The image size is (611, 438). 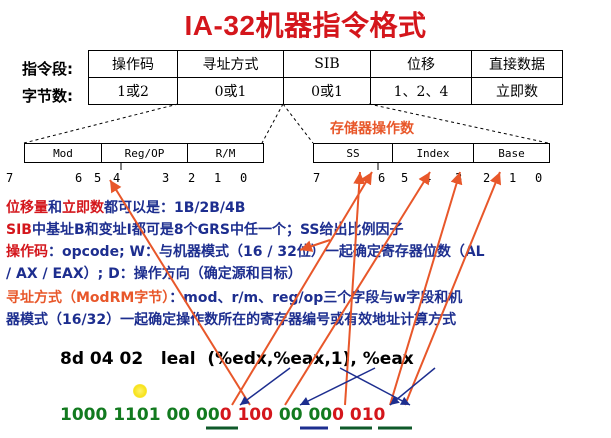 I want to click on note-line-5: 寻址方式（ModRM字节）：mod、r/m、reg/op三个字段与w字段和机, so click(x=234, y=298).